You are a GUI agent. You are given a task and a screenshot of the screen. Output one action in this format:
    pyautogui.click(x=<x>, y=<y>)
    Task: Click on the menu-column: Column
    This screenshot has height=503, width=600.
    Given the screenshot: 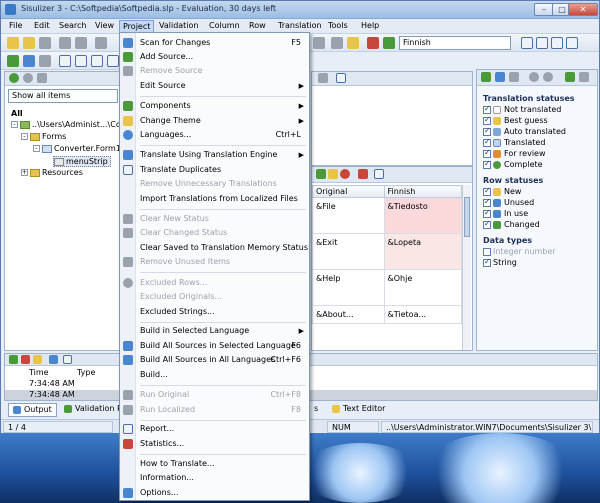 What is the action you would take?
    pyautogui.click(x=224, y=25)
    